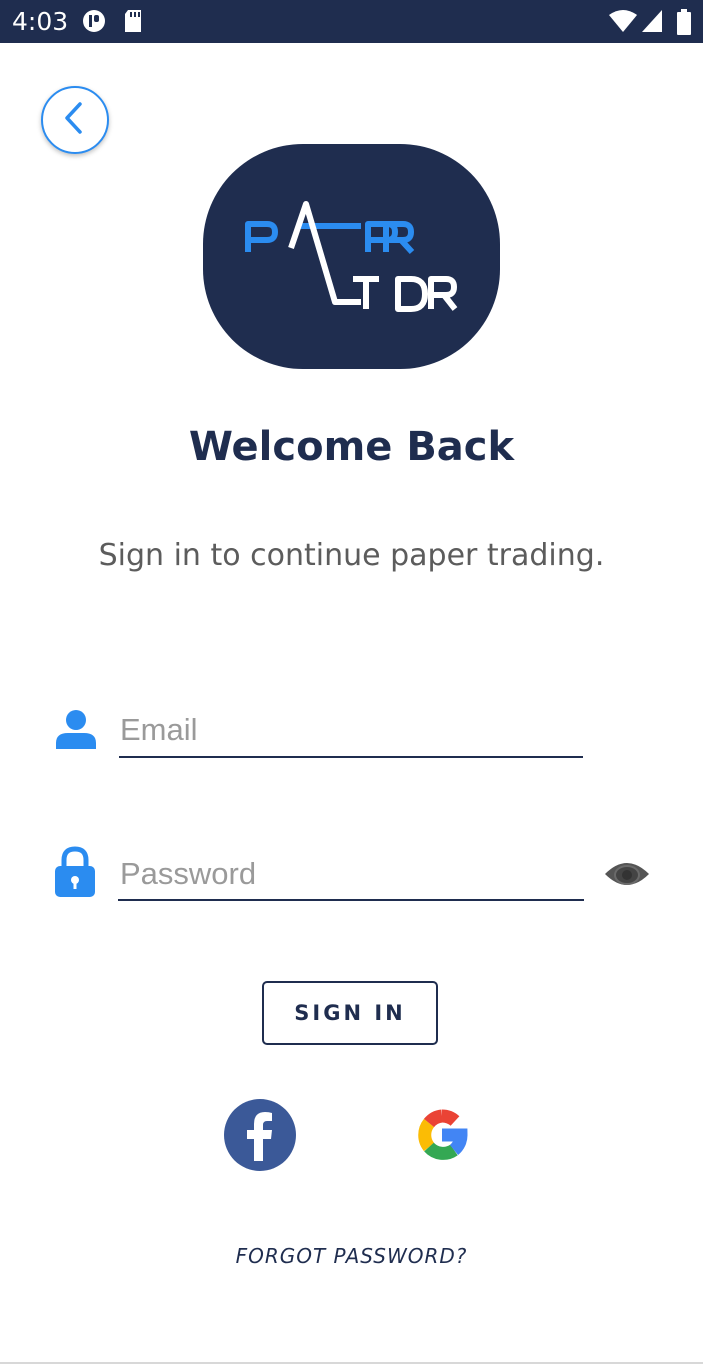 This screenshot has width=703, height=1365. I want to click on welcome-subtitle: Sign in to continue paper trading., so click(351, 555).